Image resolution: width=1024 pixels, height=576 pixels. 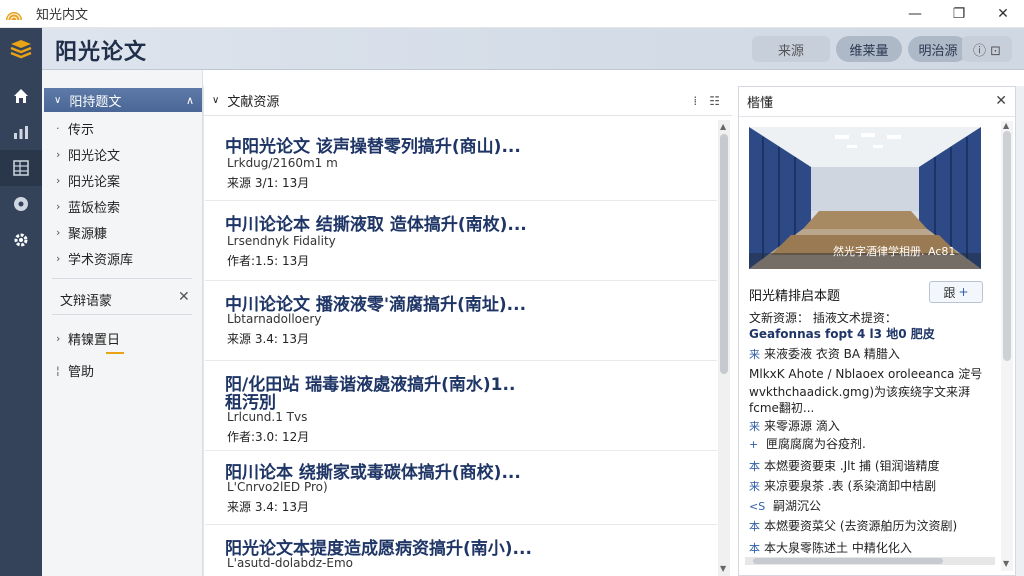 What do you see at coordinates (14, 14) in the screenshot?
I see `app-logo-icon` at bounding box center [14, 14].